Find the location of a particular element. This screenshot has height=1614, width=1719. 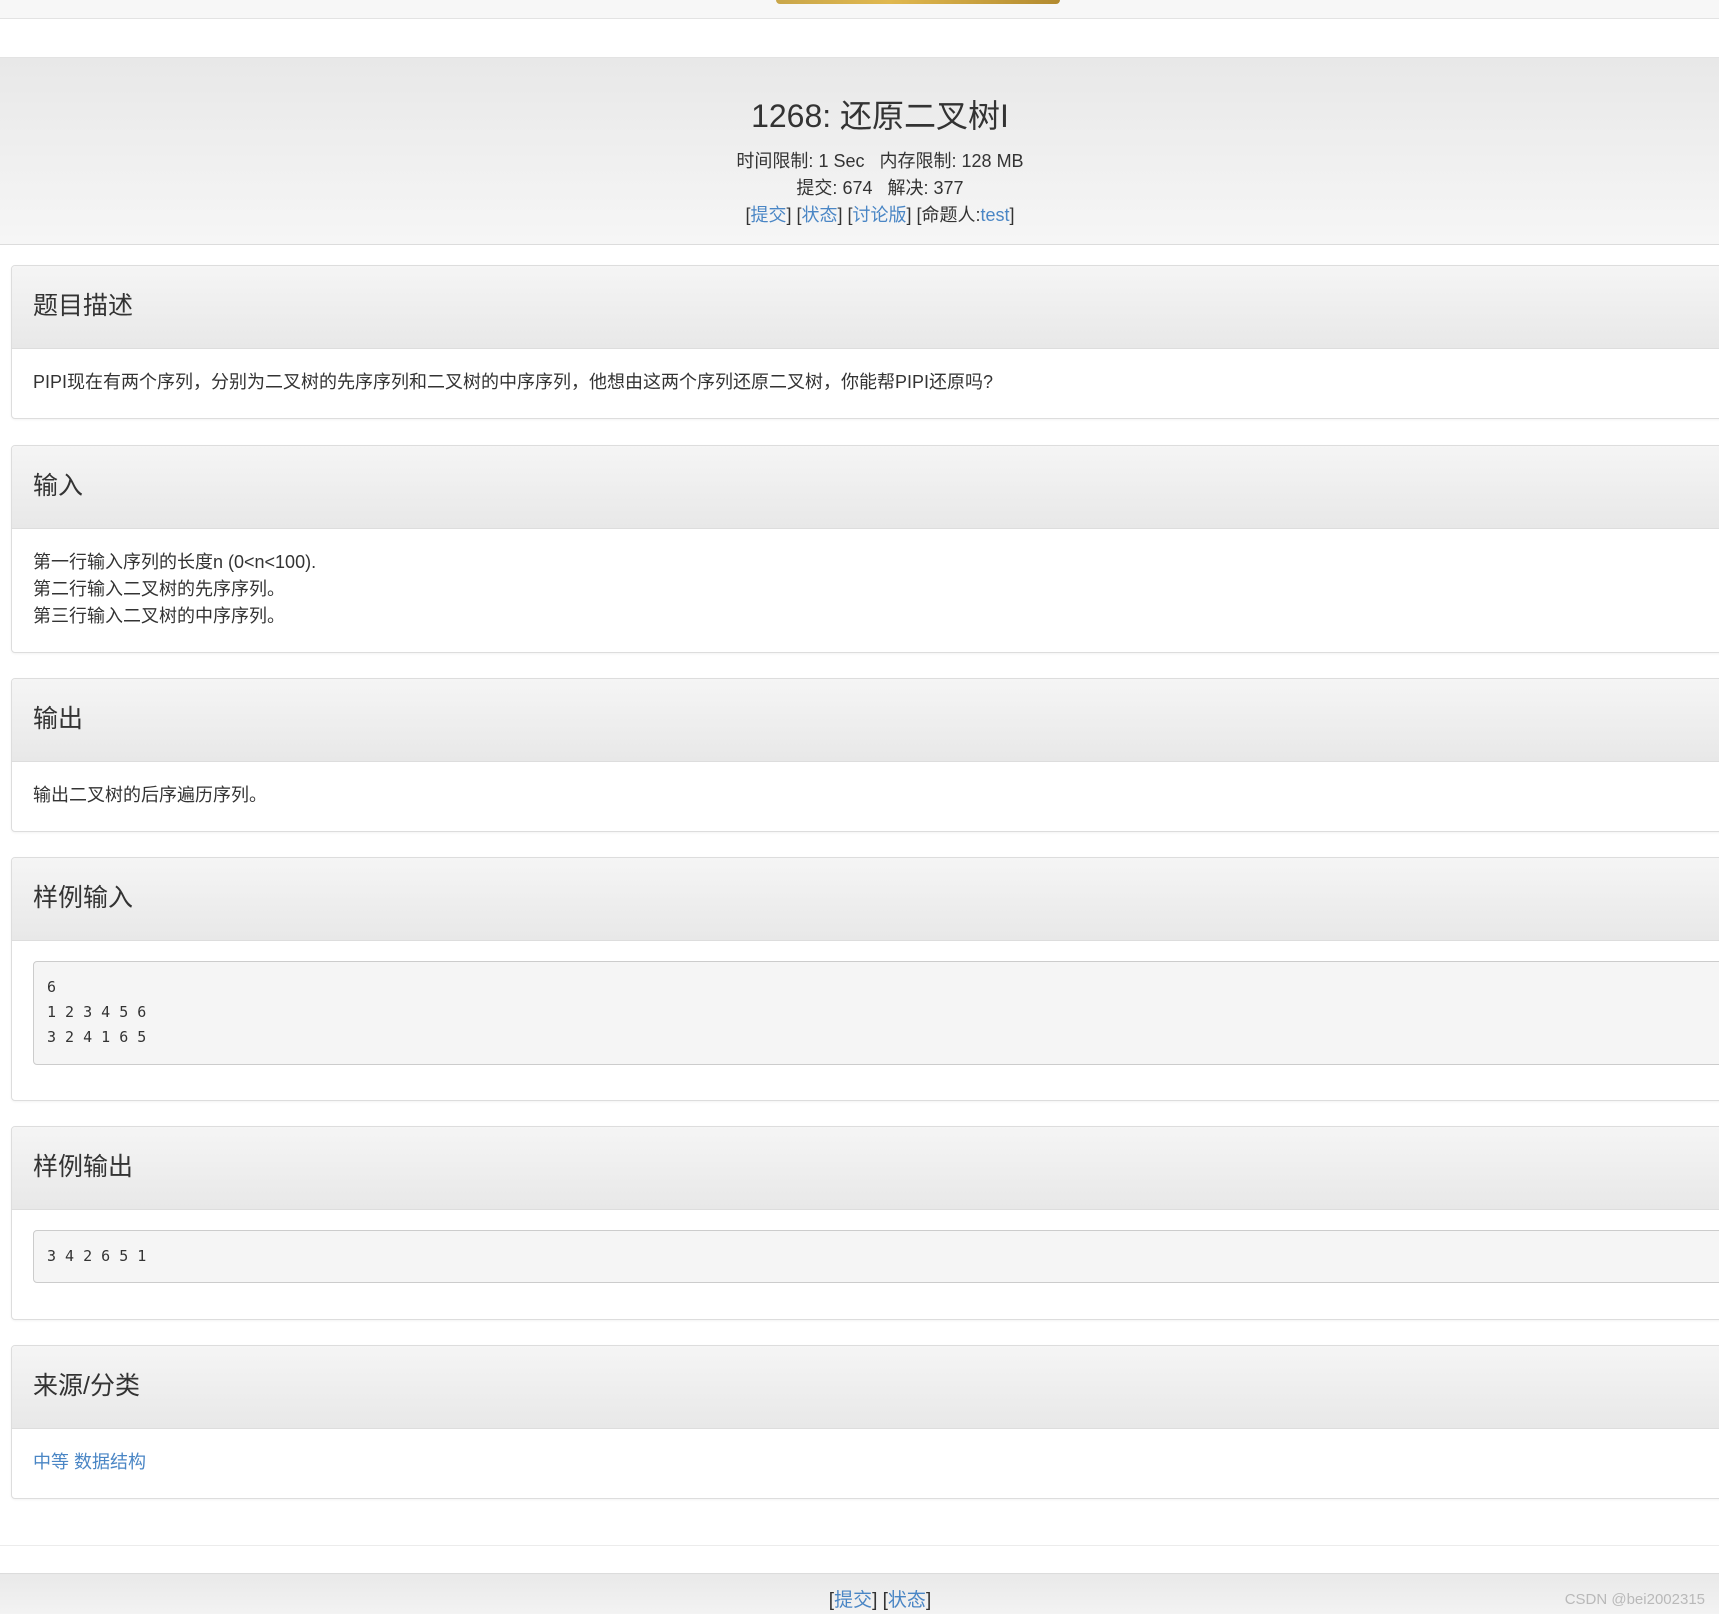

source-heading: 来源/分类 is located at coordinates (86, 1386).